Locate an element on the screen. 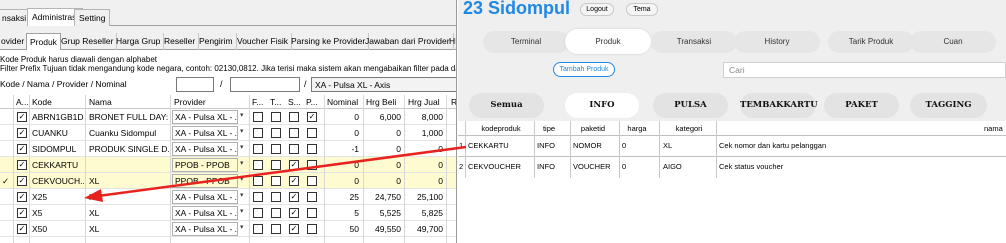  tab-setting: Setting is located at coordinates (92, 17).